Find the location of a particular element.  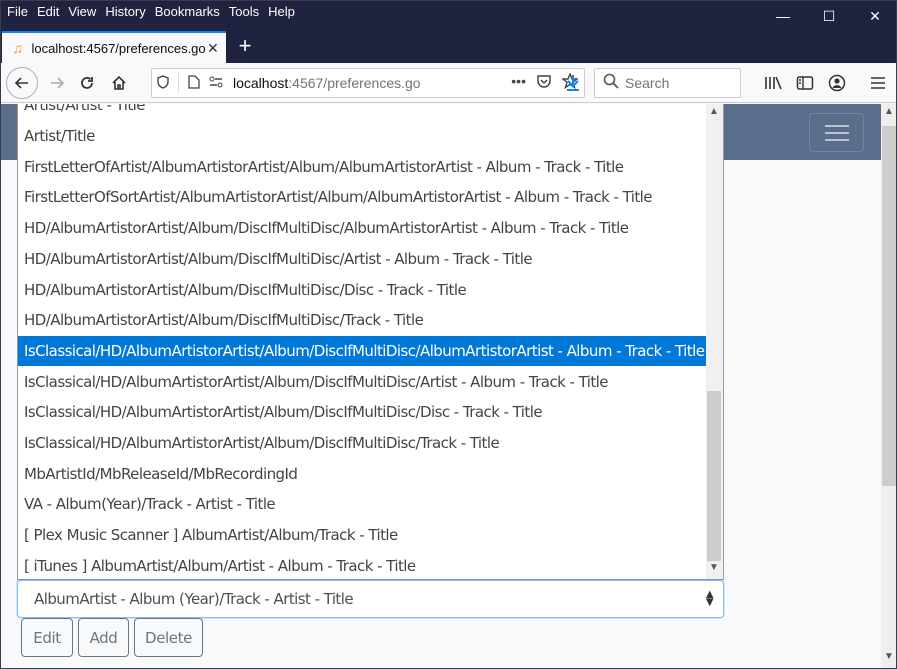

arrow-left-icon is located at coordinates (21, 83).